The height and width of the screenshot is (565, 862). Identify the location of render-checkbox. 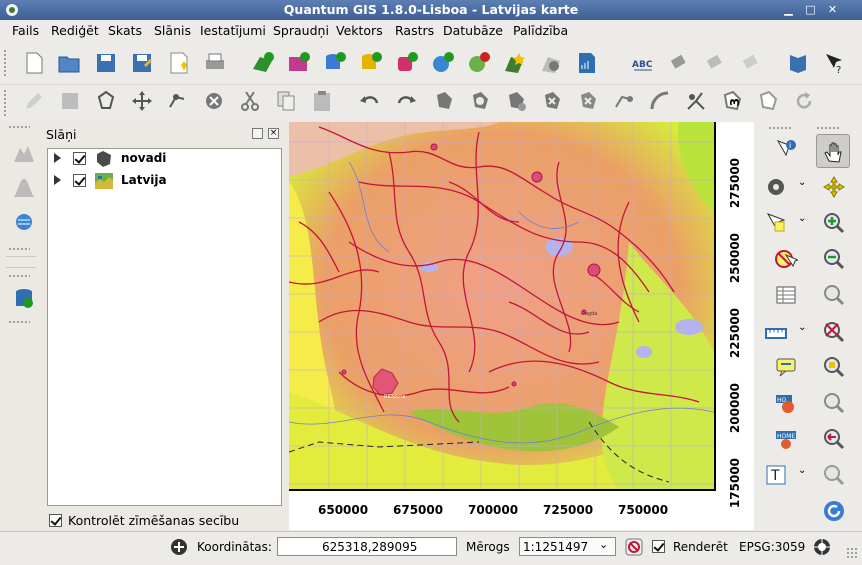
(658, 546).